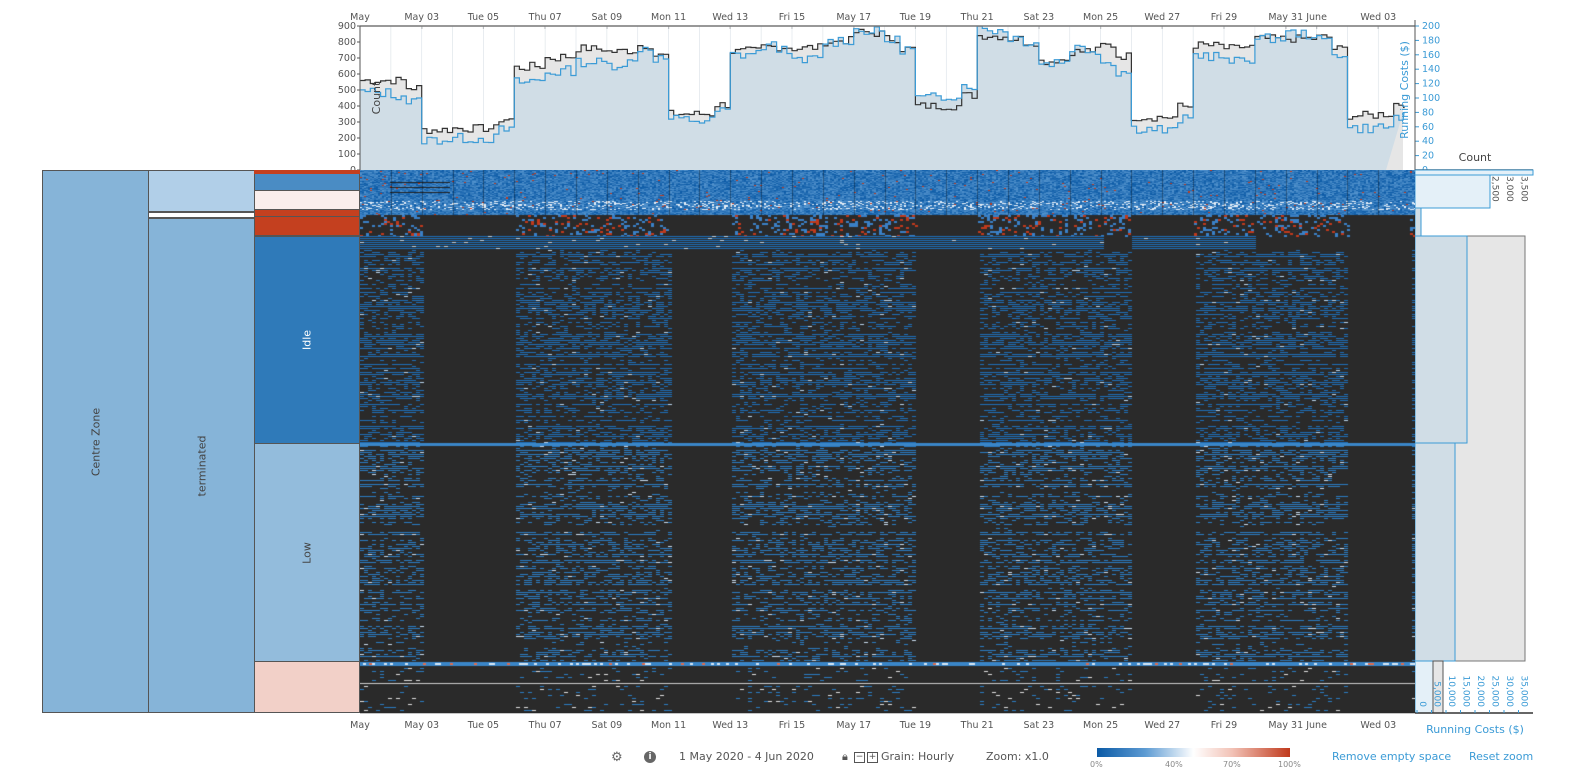 Image resolution: width=1570 pixels, height=782 pixels. What do you see at coordinates (1431, 84) in the screenshot?
I see `cost-y-tick: 120` at bounding box center [1431, 84].